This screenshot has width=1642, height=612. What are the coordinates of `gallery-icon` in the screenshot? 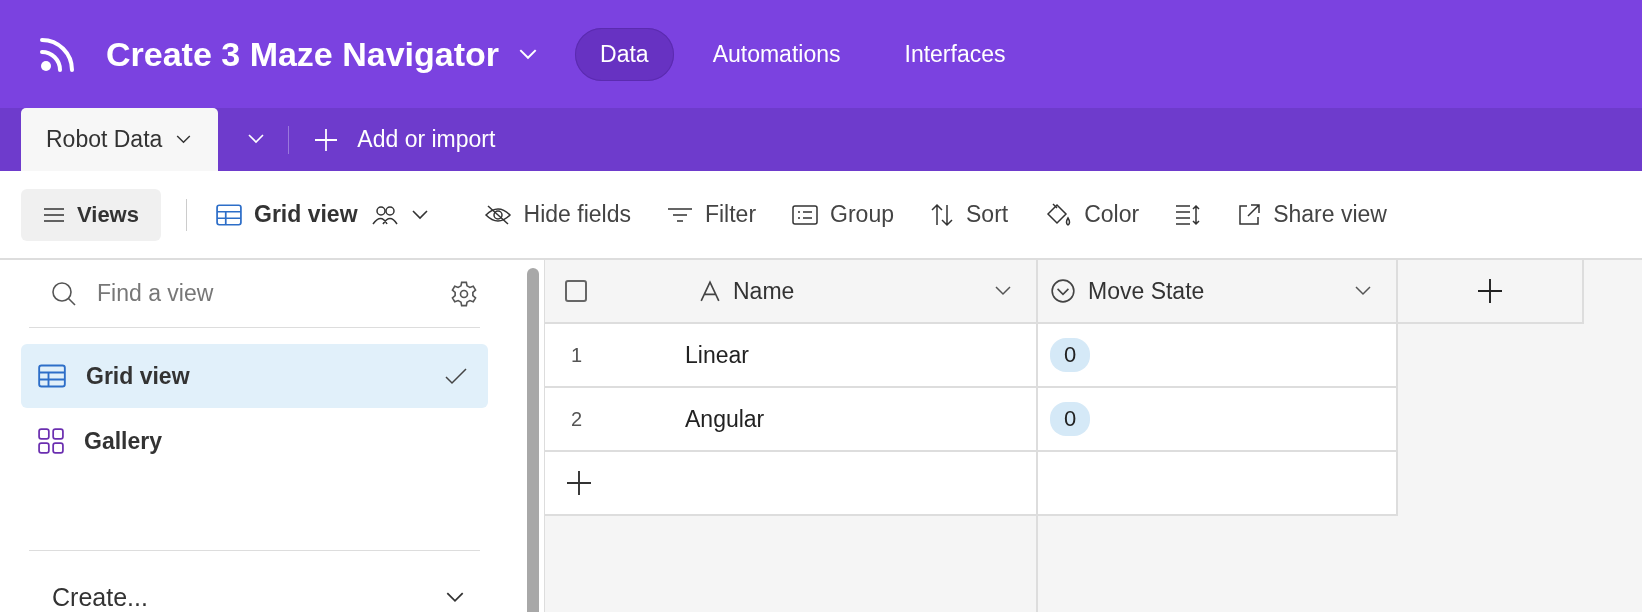 It's located at (51, 441).